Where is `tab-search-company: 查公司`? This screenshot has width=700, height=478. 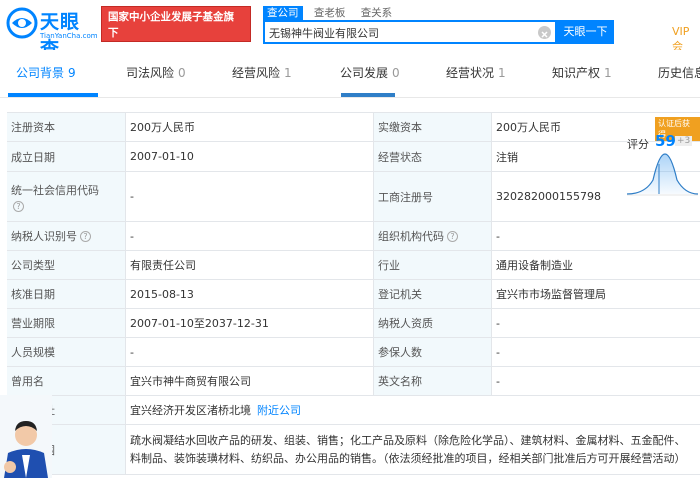
tab-search-company: 查公司 is located at coordinates (283, 13).